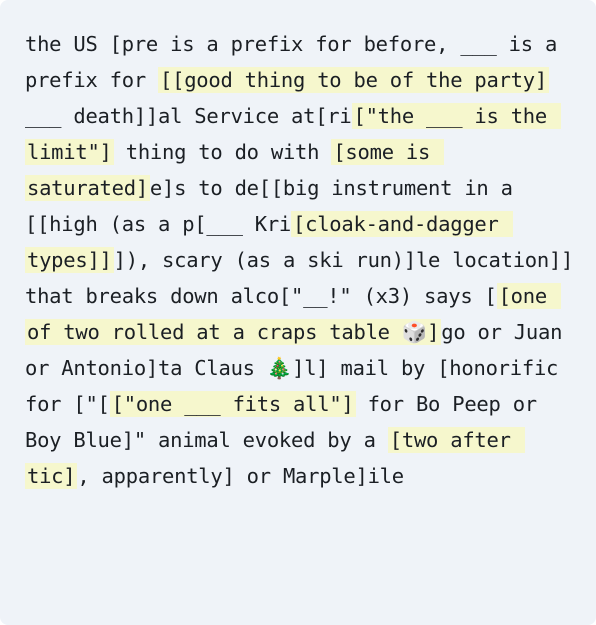 This screenshot has width=596, height=625. What do you see at coordinates (222, 152) in the screenshot?
I see `clue-text: thing to do with` at bounding box center [222, 152].